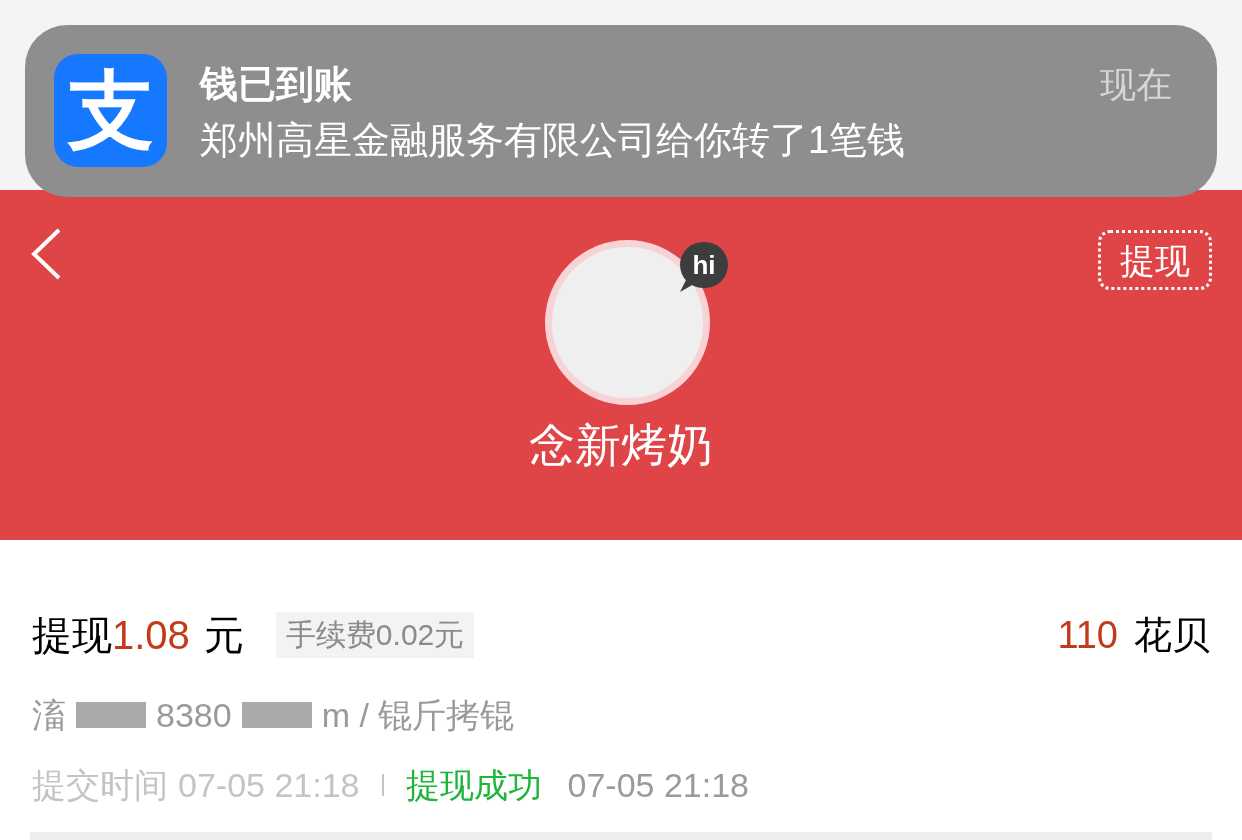 This screenshot has width=1242, height=840. What do you see at coordinates (1172, 635) in the screenshot?
I see `points-unit: 花贝` at bounding box center [1172, 635].